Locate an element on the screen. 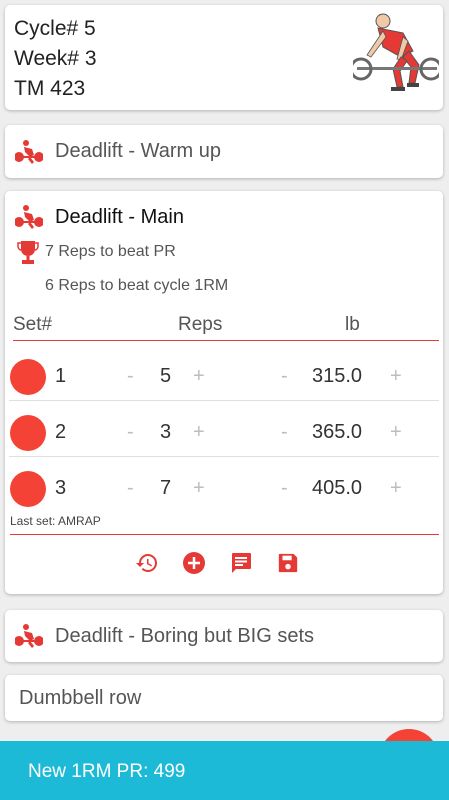 The image size is (449, 800). exercise-title: Dumbbell row is located at coordinates (80, 697).